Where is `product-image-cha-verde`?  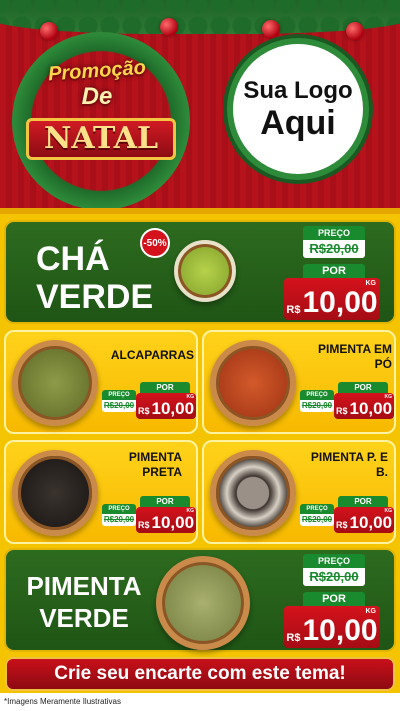
product-image-cha-verde is located at coordinates (205, 271).